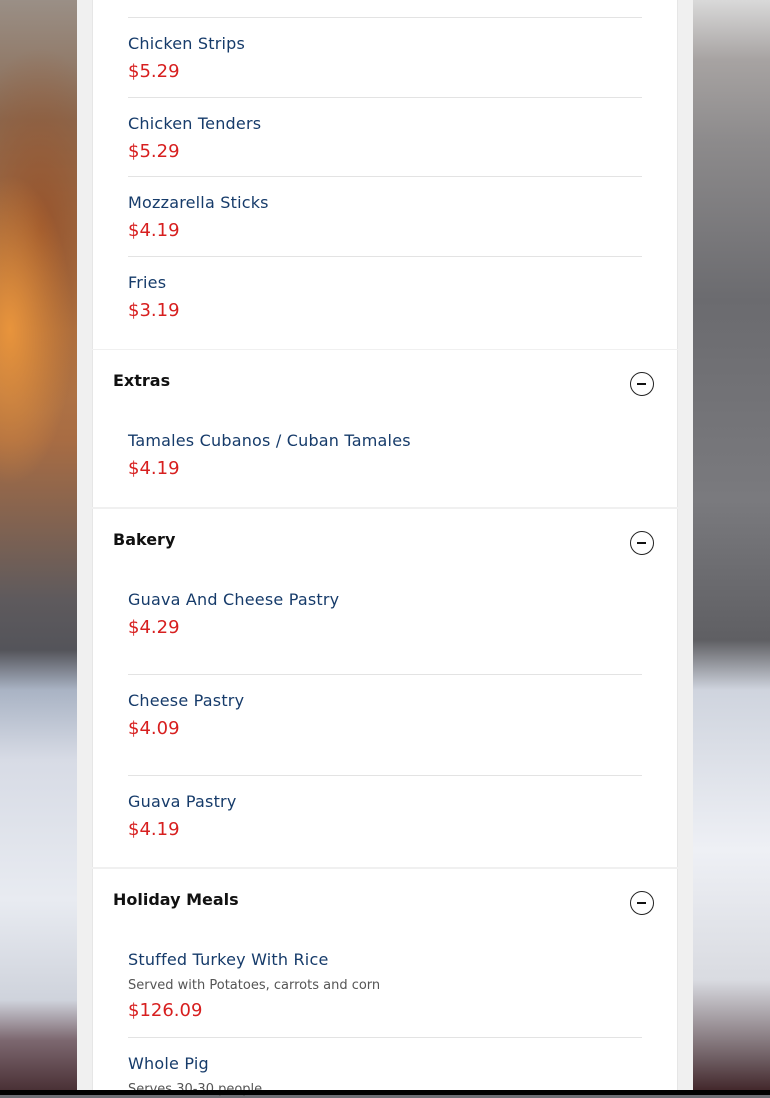 This screenshot has height=1098, width=770. I want to click on category-title: Holiday Meals, so click(176, 900).